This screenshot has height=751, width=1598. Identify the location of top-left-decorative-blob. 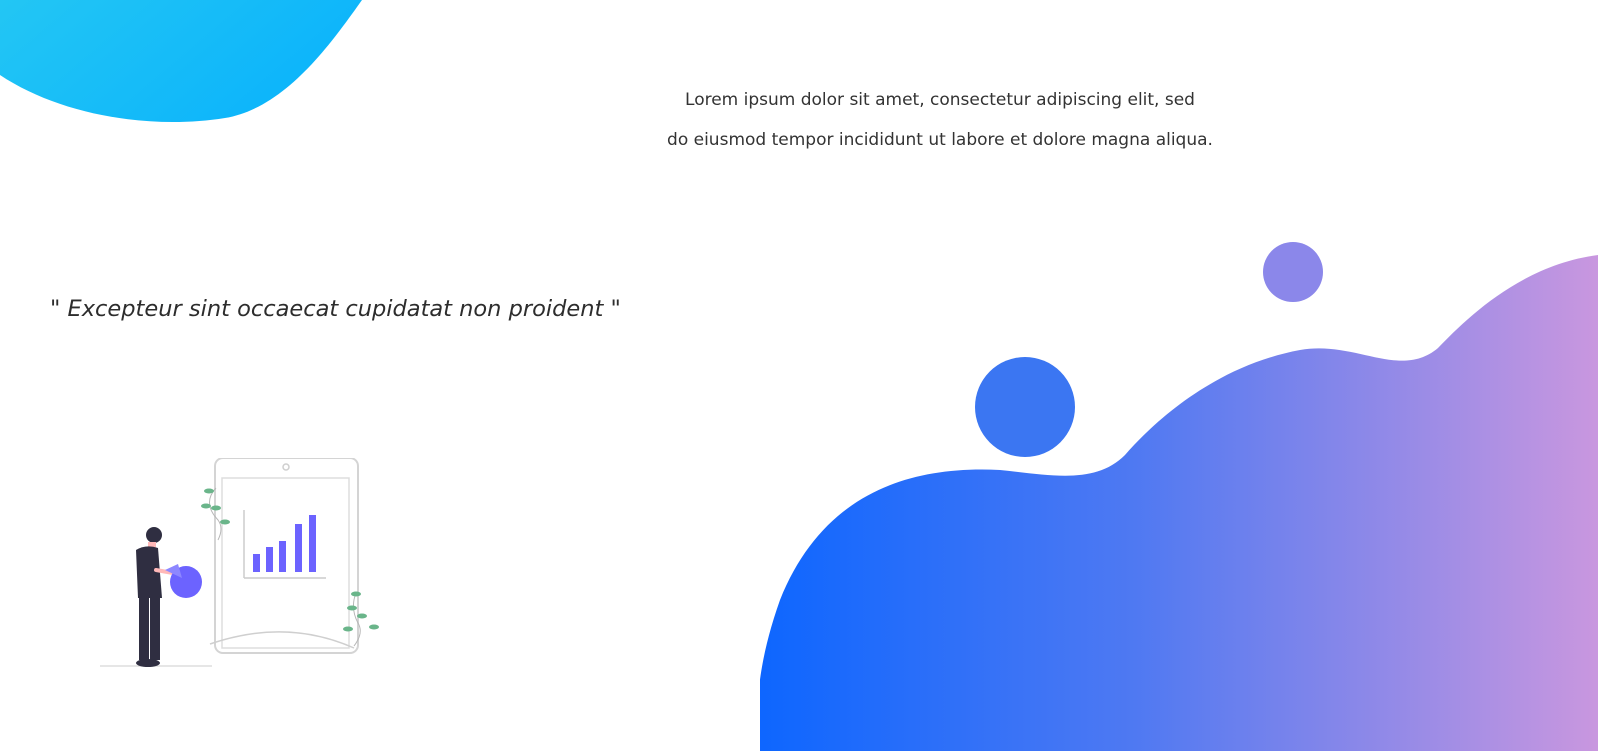
(181, 61).